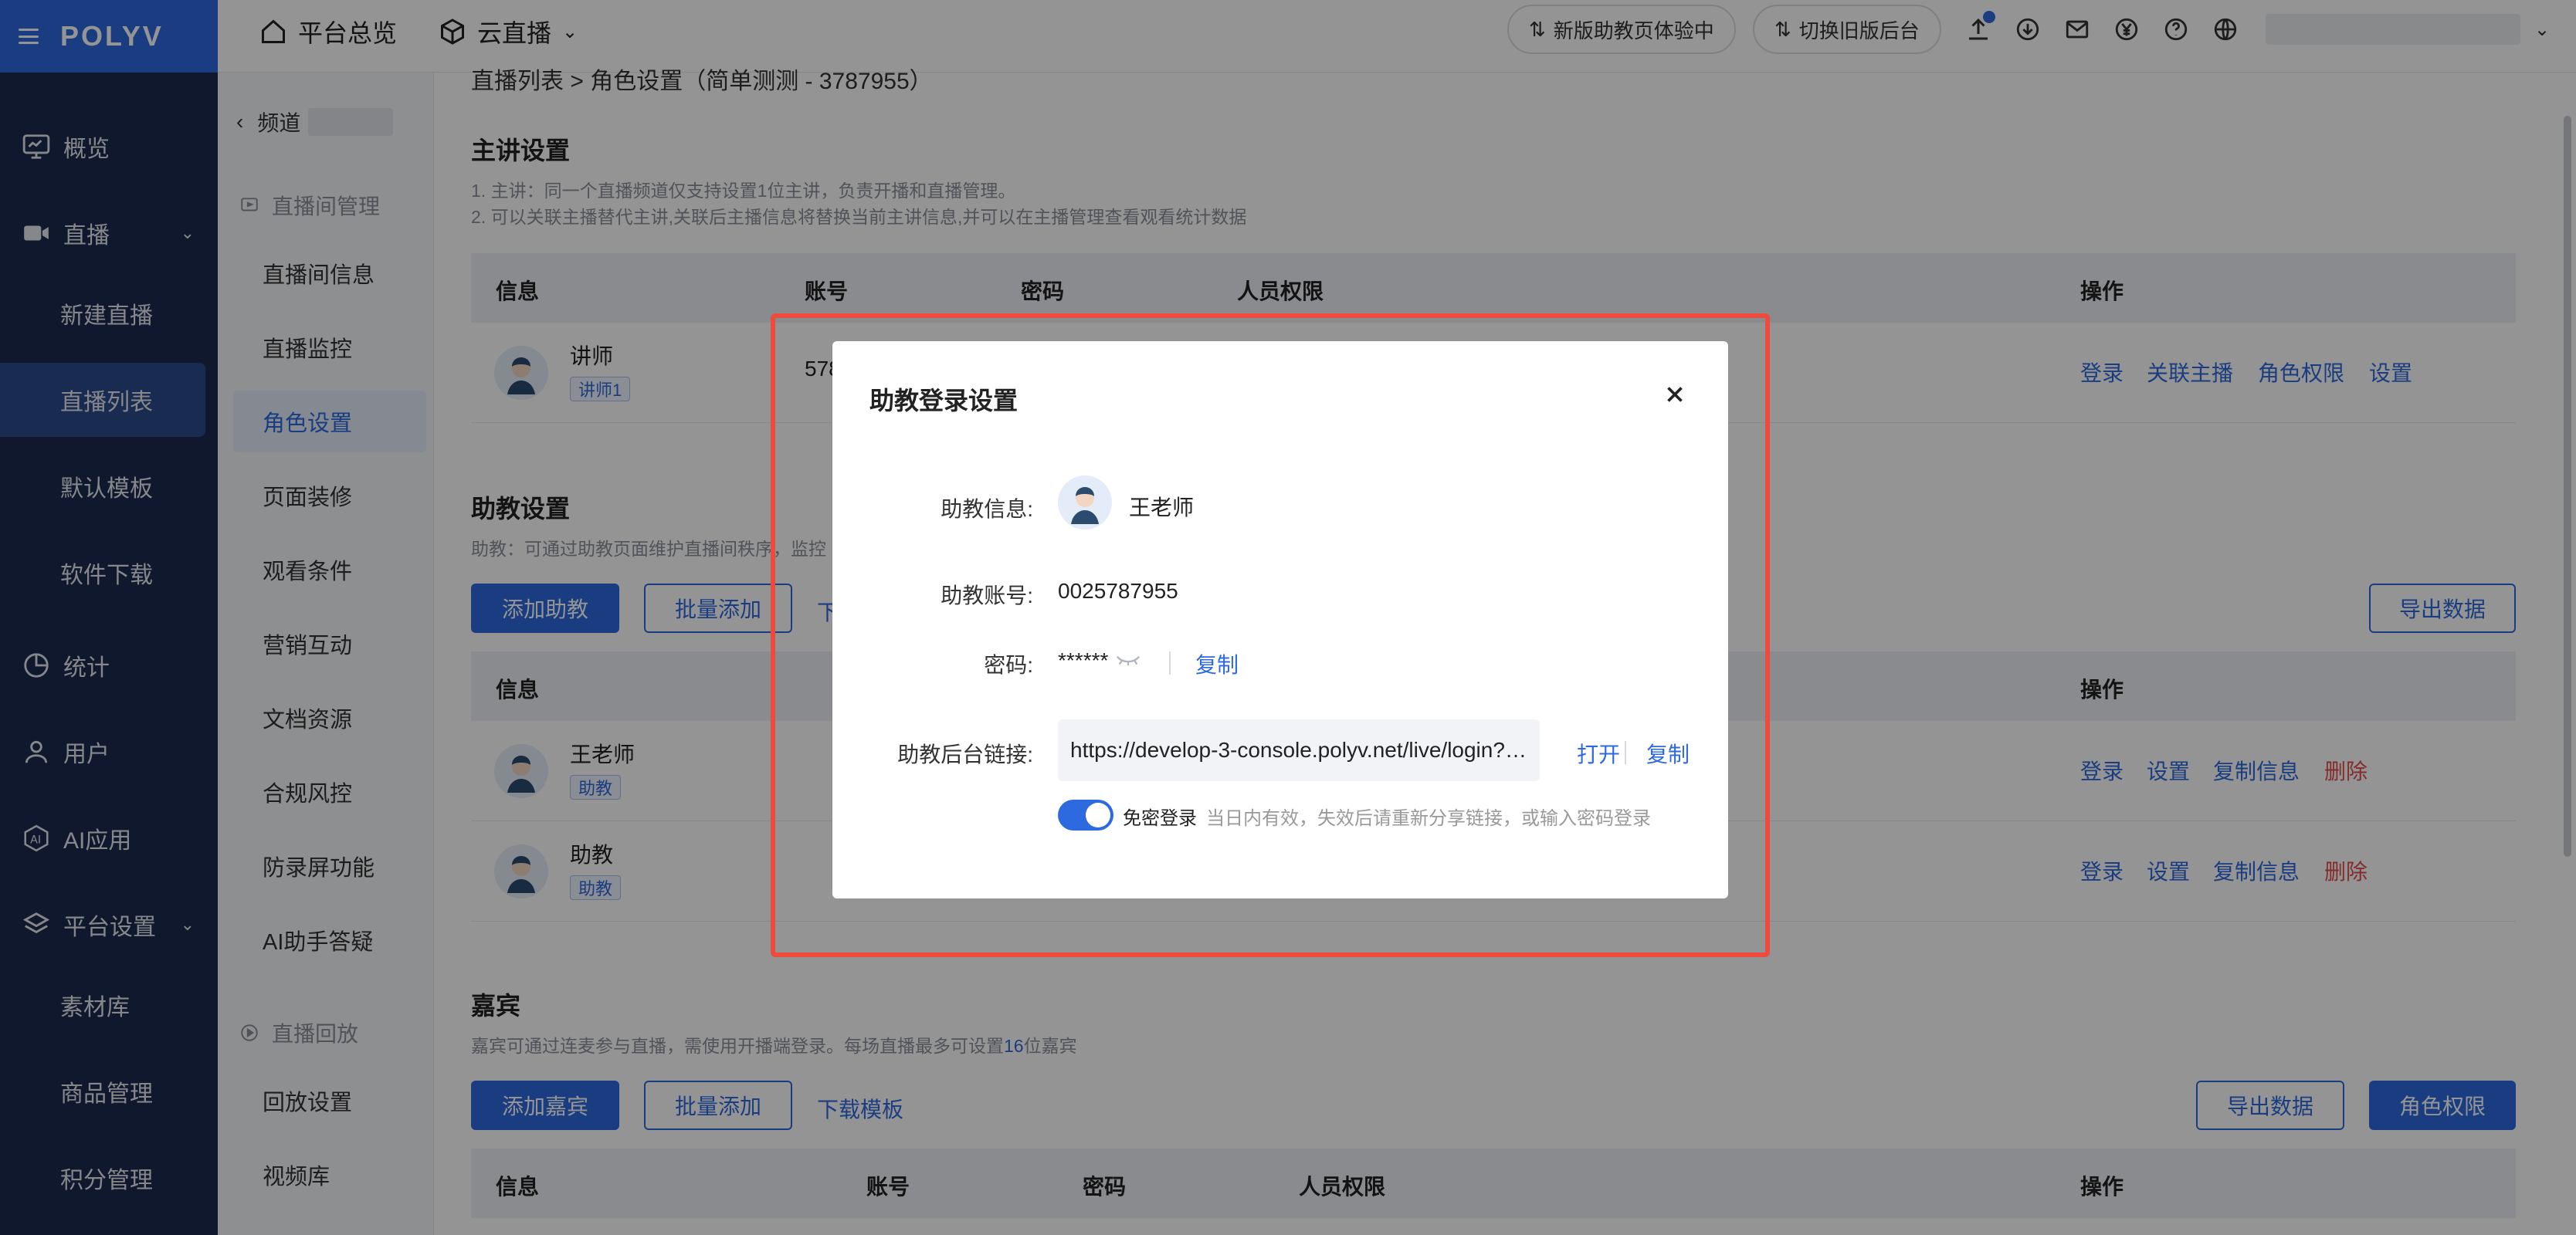  What do you see at coordinates (1160, 818) in the screenshot?
I see `free-login-label: 免密登录` at bounding box center [1160, 818].